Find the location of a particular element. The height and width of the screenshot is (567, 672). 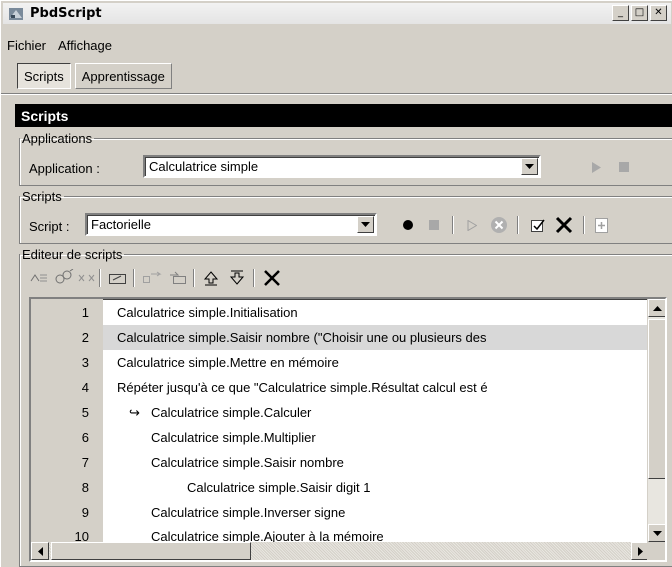

loop-arrow-icon: ↪ is located at coordinates (134, 412).